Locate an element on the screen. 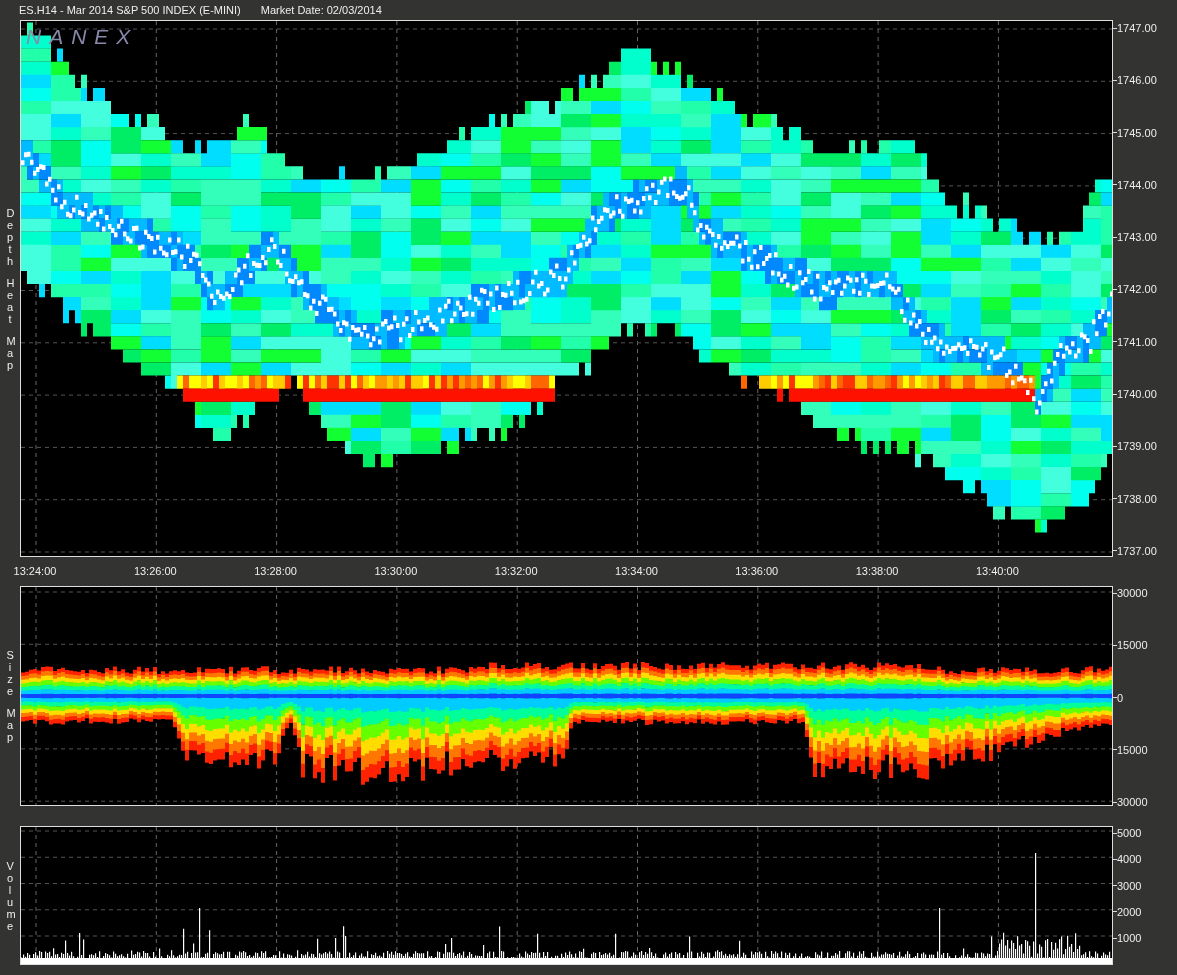  panel-label: Depth Heat Map is located at coordinates (10, 288).